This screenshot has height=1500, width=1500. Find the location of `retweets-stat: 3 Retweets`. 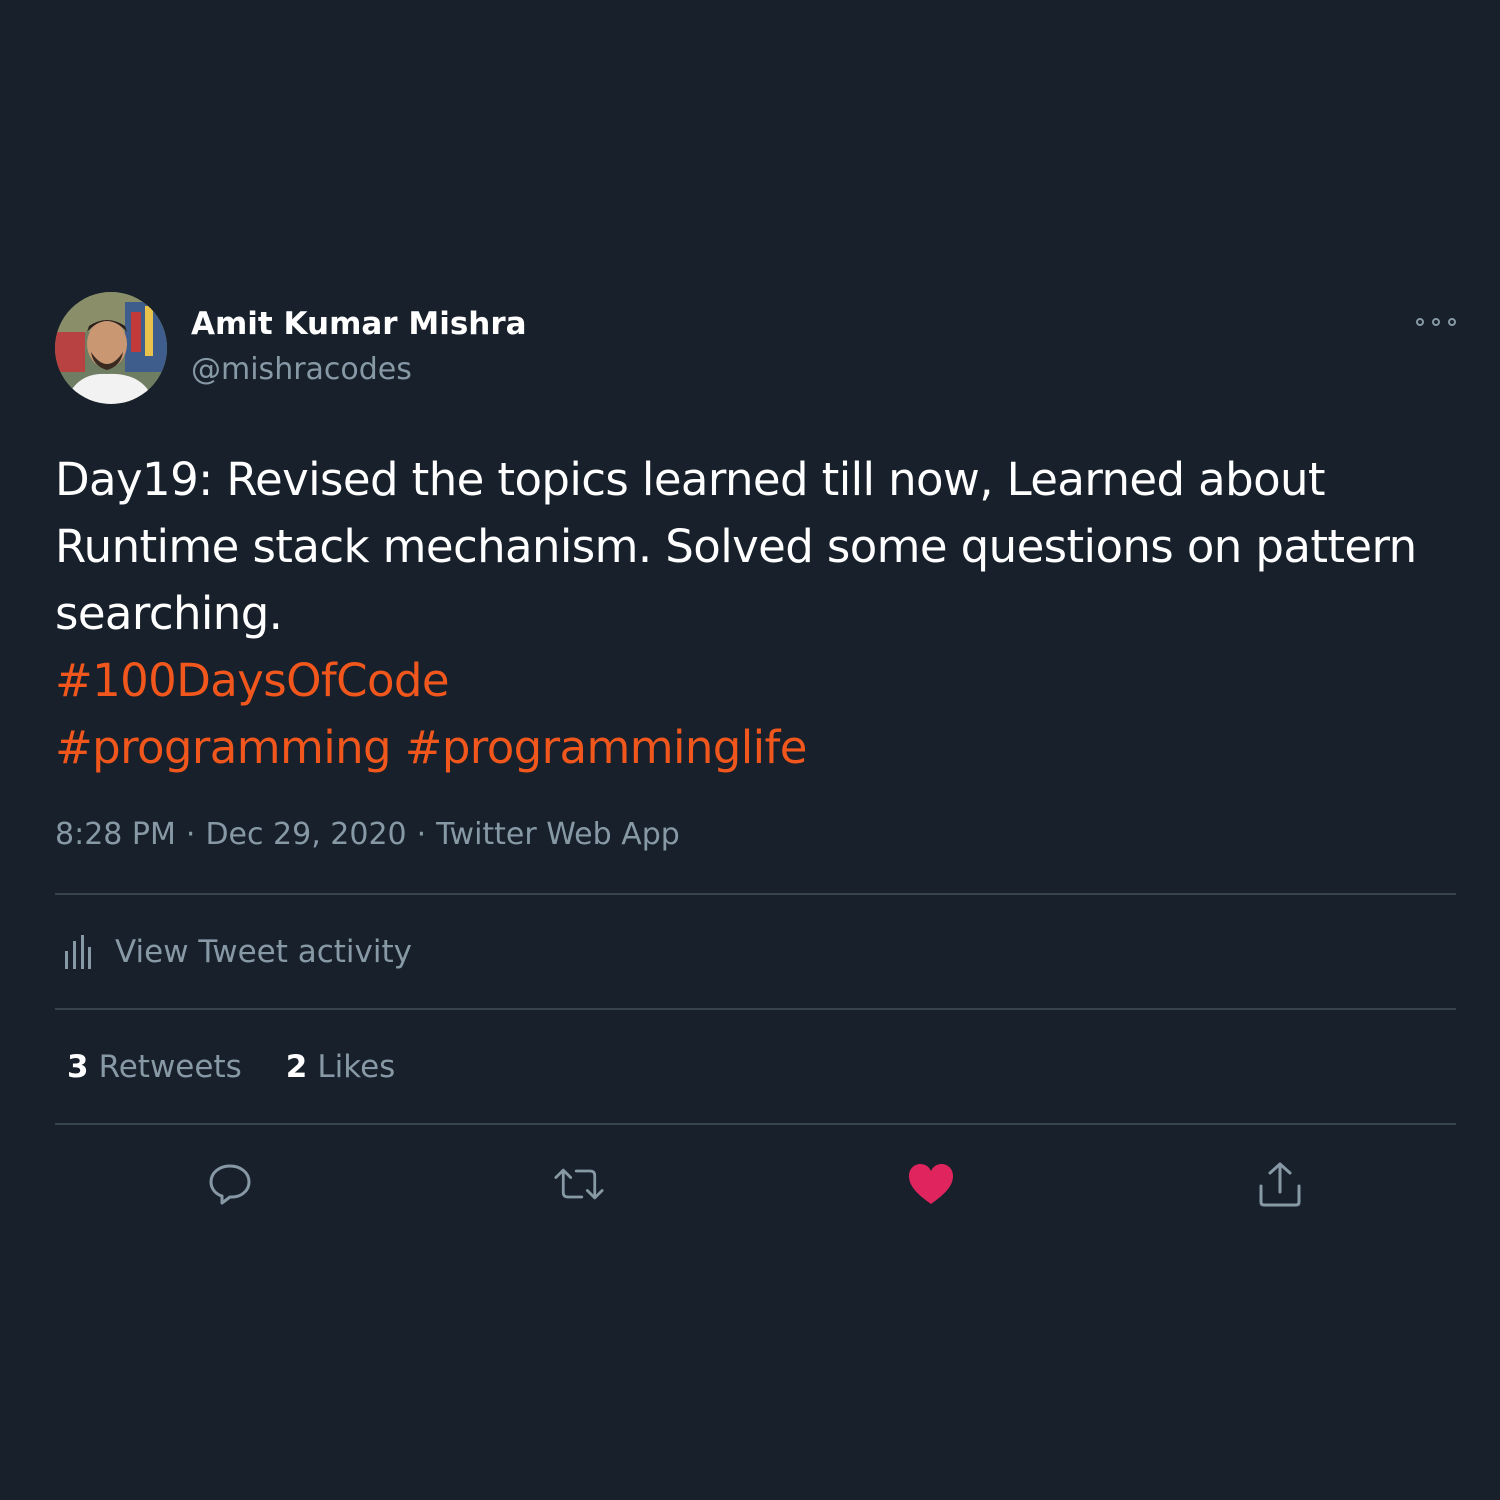

retweets-stat: 3 Retweets is located at coordinates (154, 1067).